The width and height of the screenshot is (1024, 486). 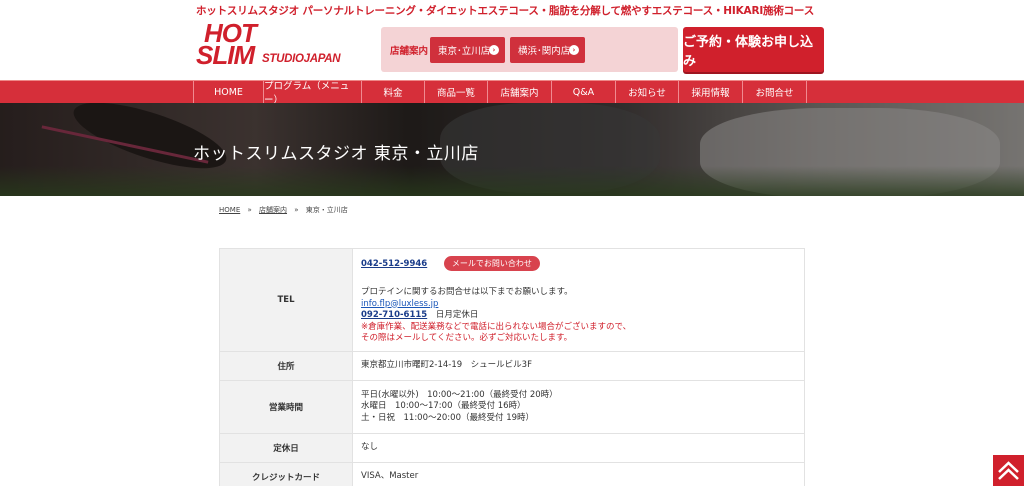 I want to click on store-button-kannai: 横浜･関内店 ›, so click(x=547, y=50).